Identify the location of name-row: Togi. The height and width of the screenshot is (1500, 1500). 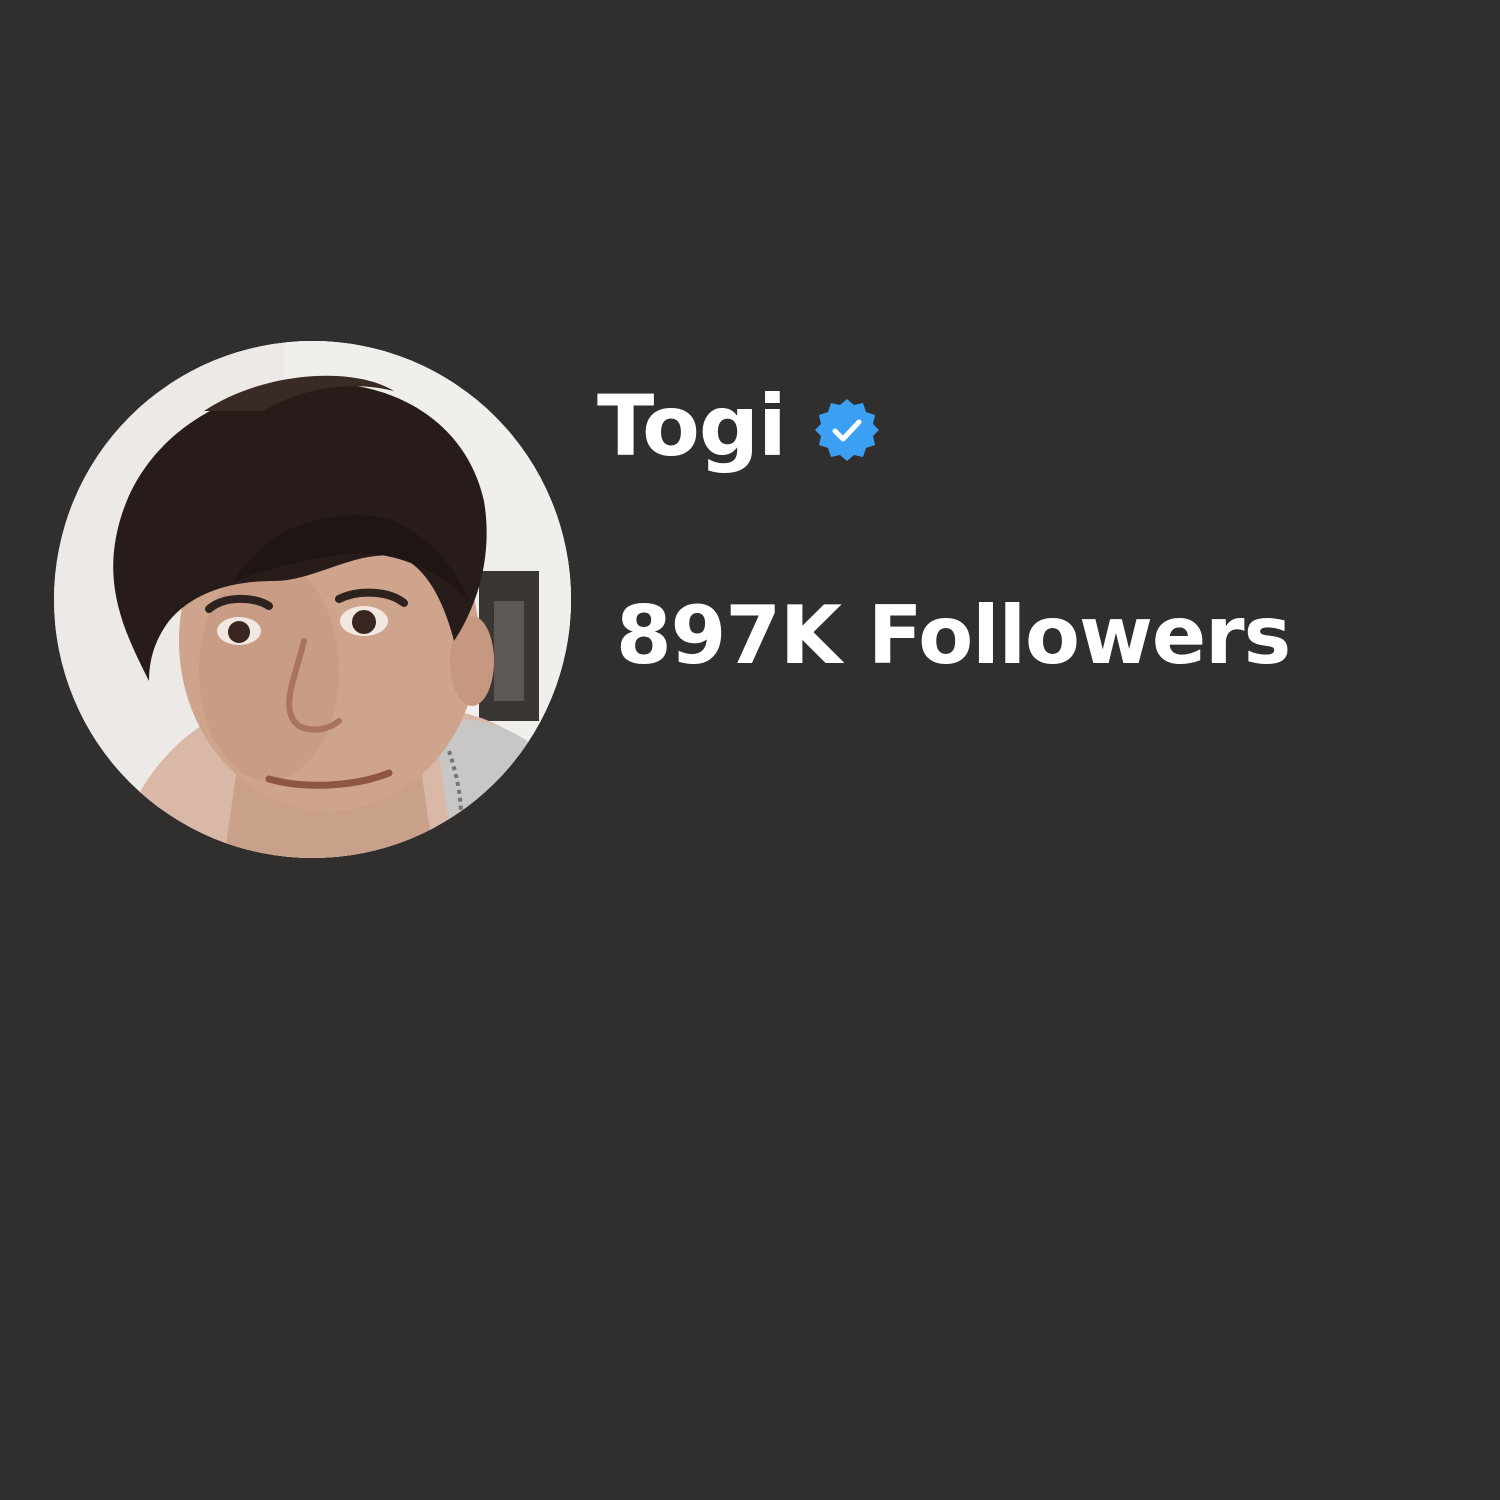
(738, 426).